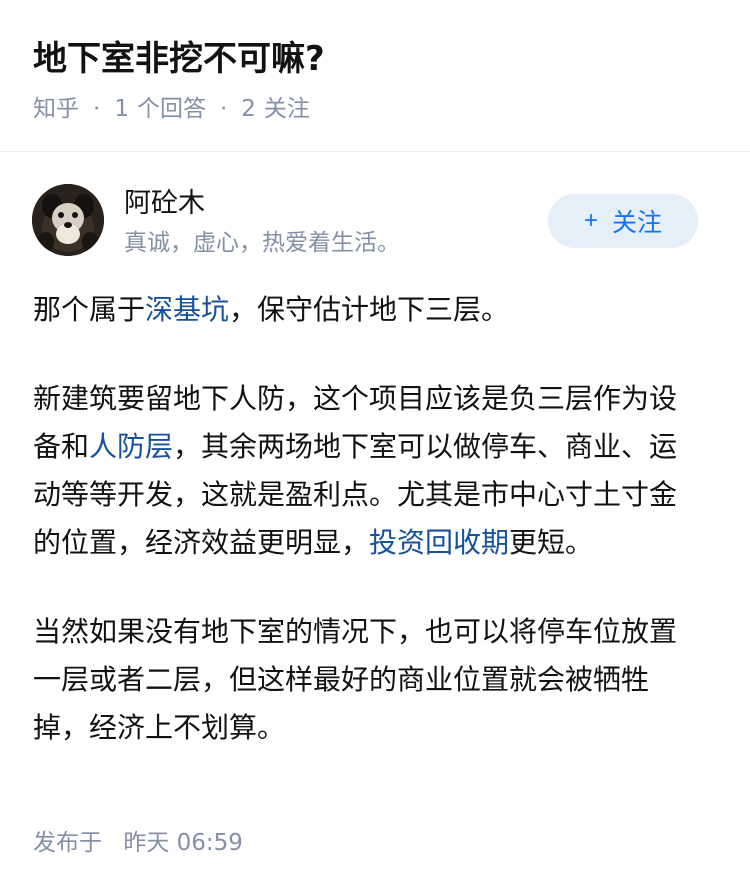  What do you see at coordinates (56, 109) in the screenshot?
I see `source-label: 知乎` at bounding box center [56, 109].